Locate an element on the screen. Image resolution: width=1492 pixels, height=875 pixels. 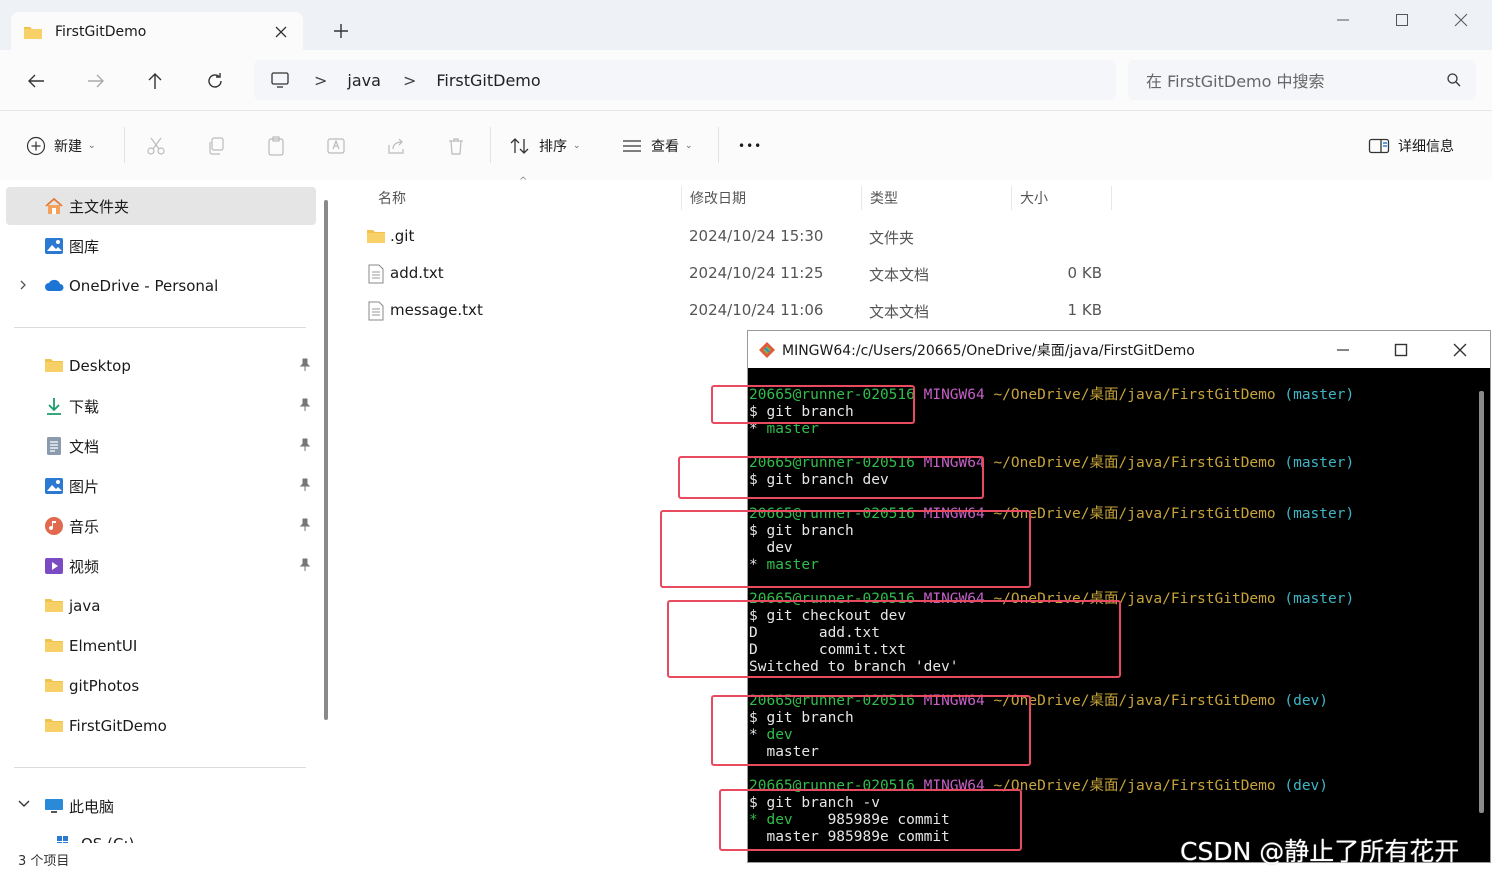
copy-button is located at coordinates (216, 146).